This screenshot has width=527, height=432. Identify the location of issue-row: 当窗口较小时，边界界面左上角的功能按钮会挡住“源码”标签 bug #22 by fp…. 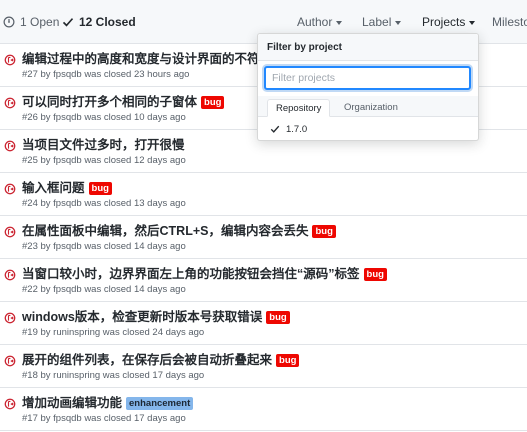
(263, 280).